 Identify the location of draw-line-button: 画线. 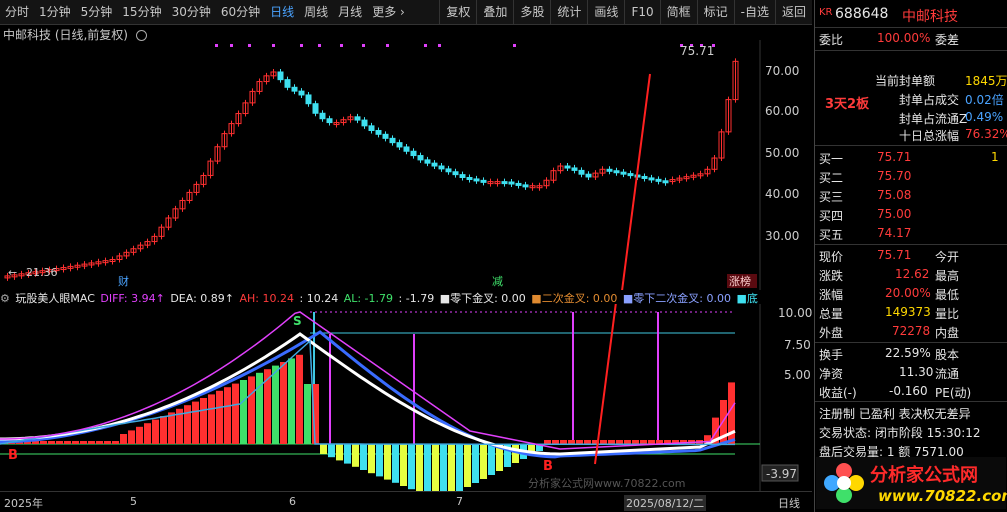
(605, 12).